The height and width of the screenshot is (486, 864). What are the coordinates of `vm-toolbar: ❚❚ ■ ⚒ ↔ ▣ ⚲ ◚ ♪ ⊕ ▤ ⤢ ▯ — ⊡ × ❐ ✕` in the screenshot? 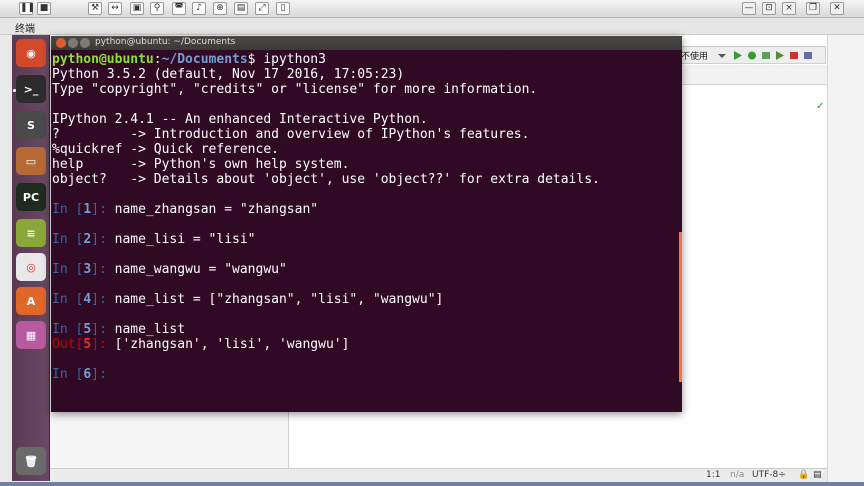 It's located at (432, 9).